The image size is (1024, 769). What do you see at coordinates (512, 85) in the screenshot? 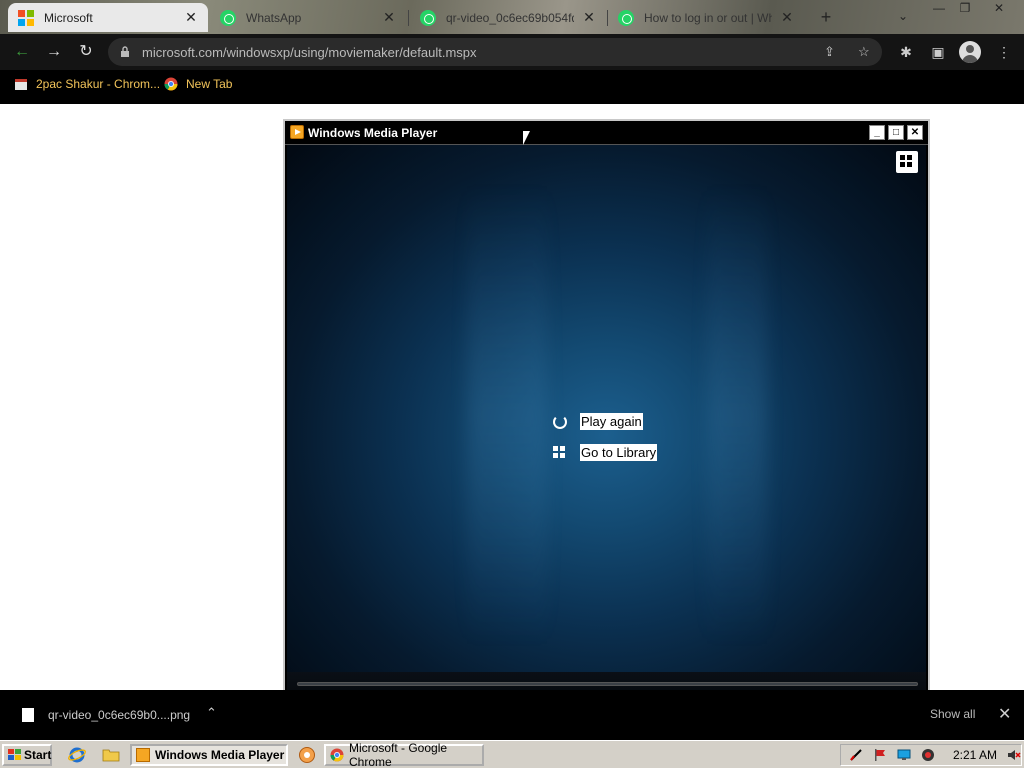
I see `bookmarks-bar: 2pac Shakur - Chrom... New Tab` at bounding box center [512, 85].